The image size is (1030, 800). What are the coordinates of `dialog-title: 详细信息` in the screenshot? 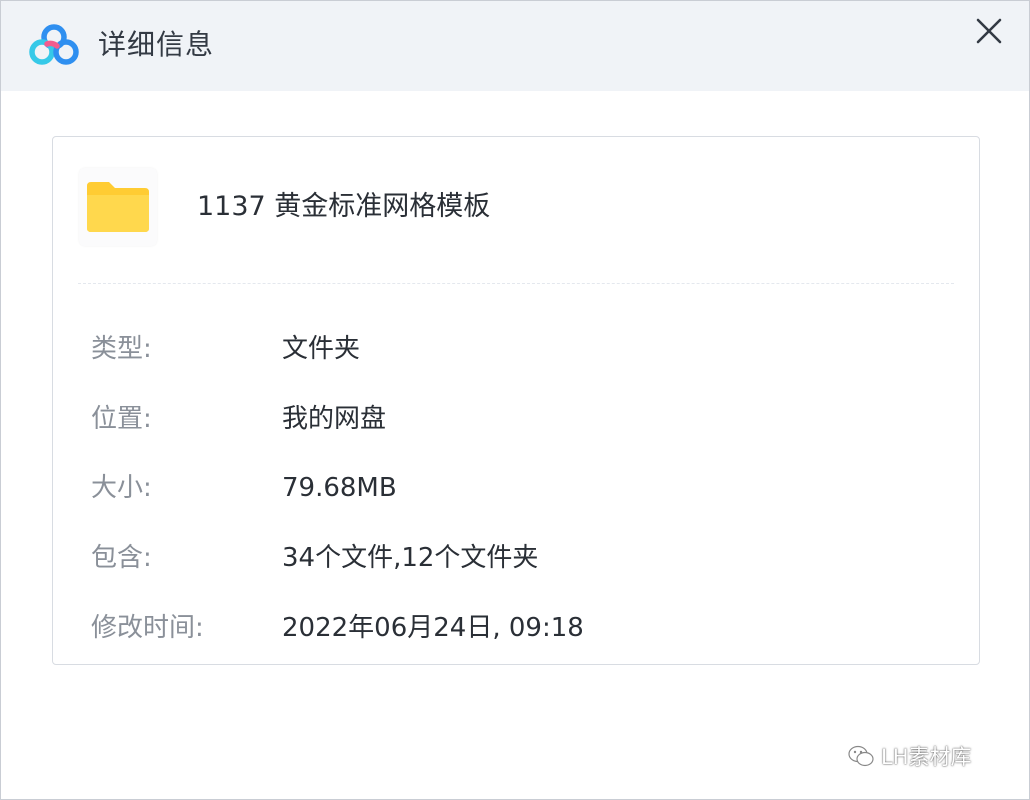 It's located at (156, 44).